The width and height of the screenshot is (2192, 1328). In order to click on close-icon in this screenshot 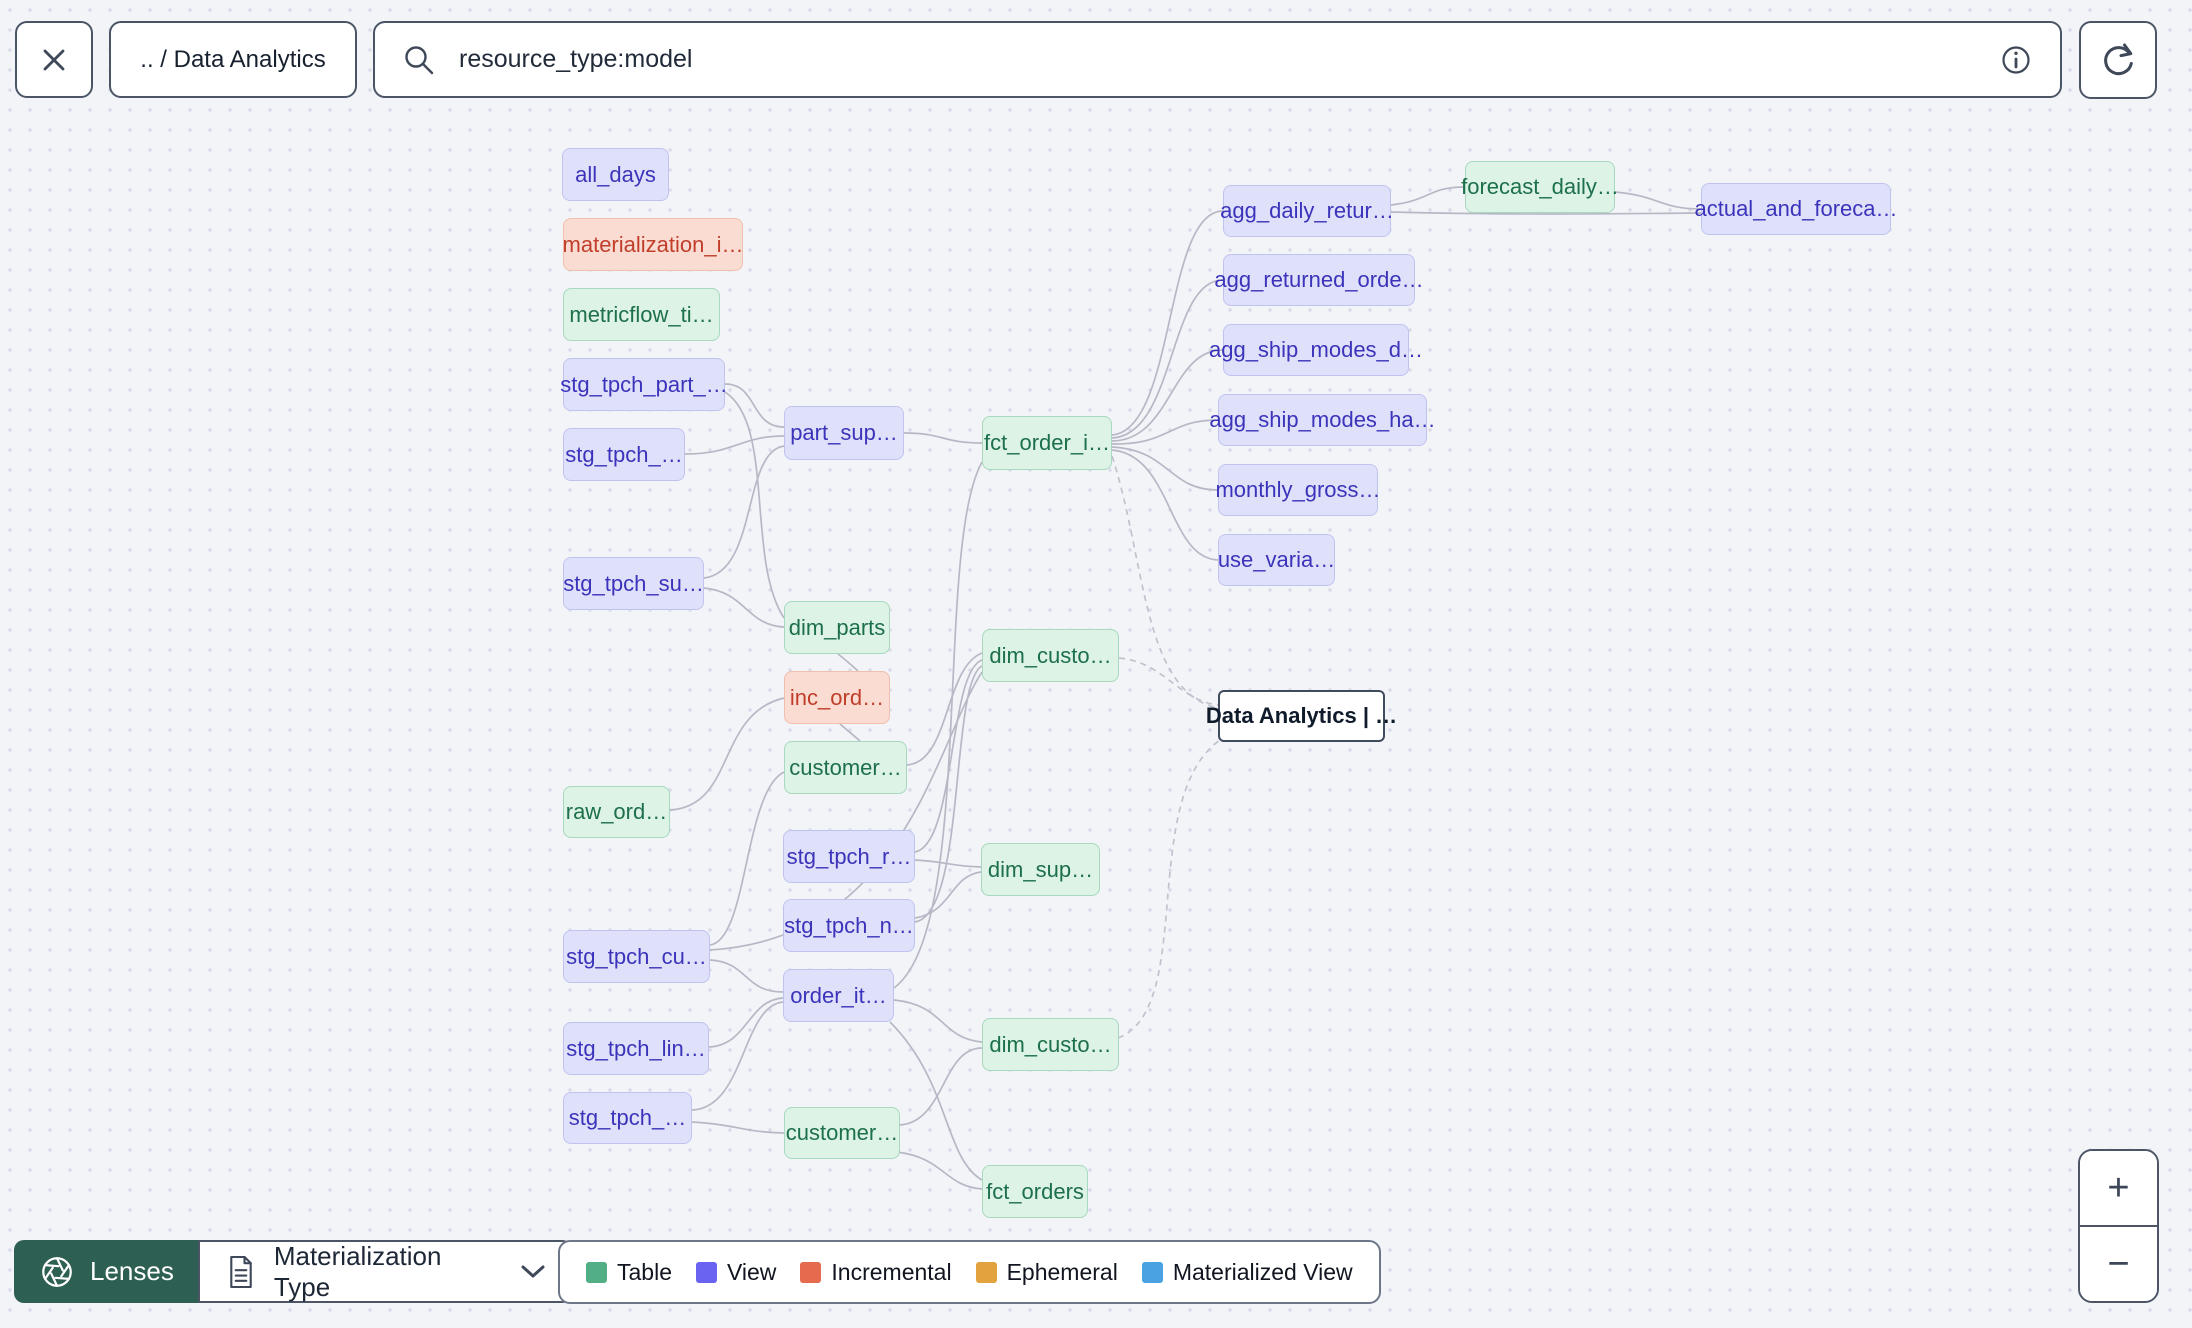, I will do `click(54, 60)`.